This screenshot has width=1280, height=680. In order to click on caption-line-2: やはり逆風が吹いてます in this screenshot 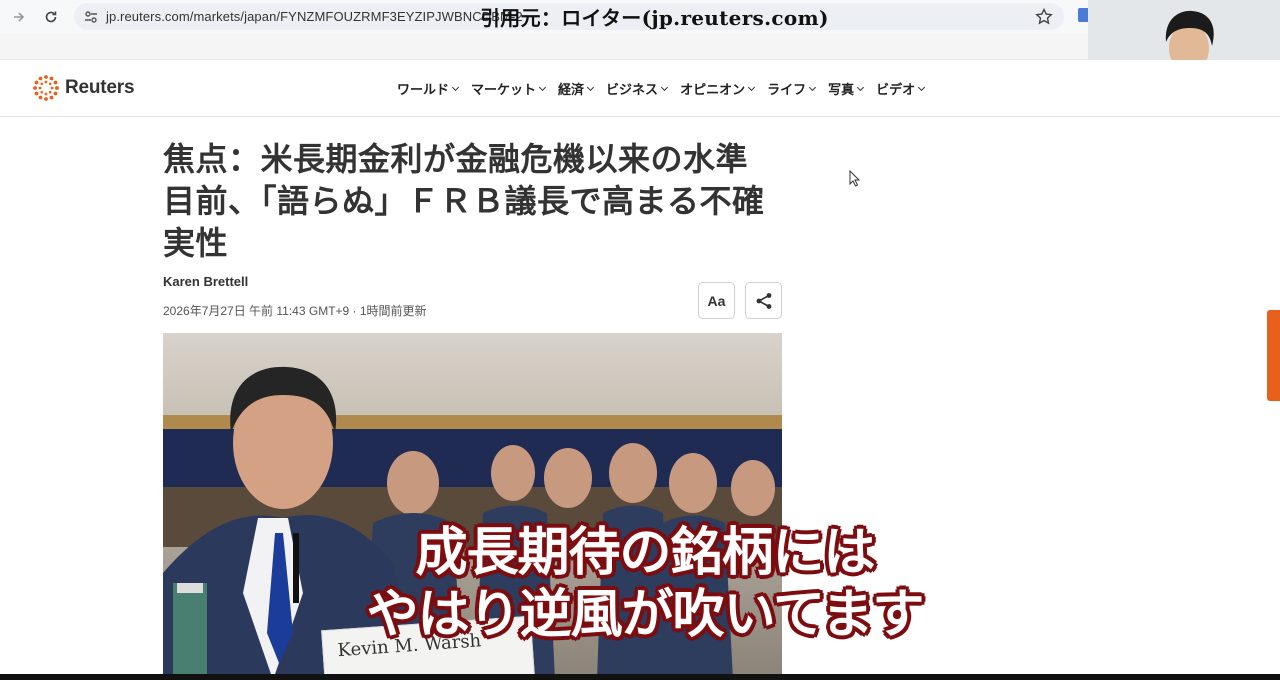, I will do `click(646, 615)`.